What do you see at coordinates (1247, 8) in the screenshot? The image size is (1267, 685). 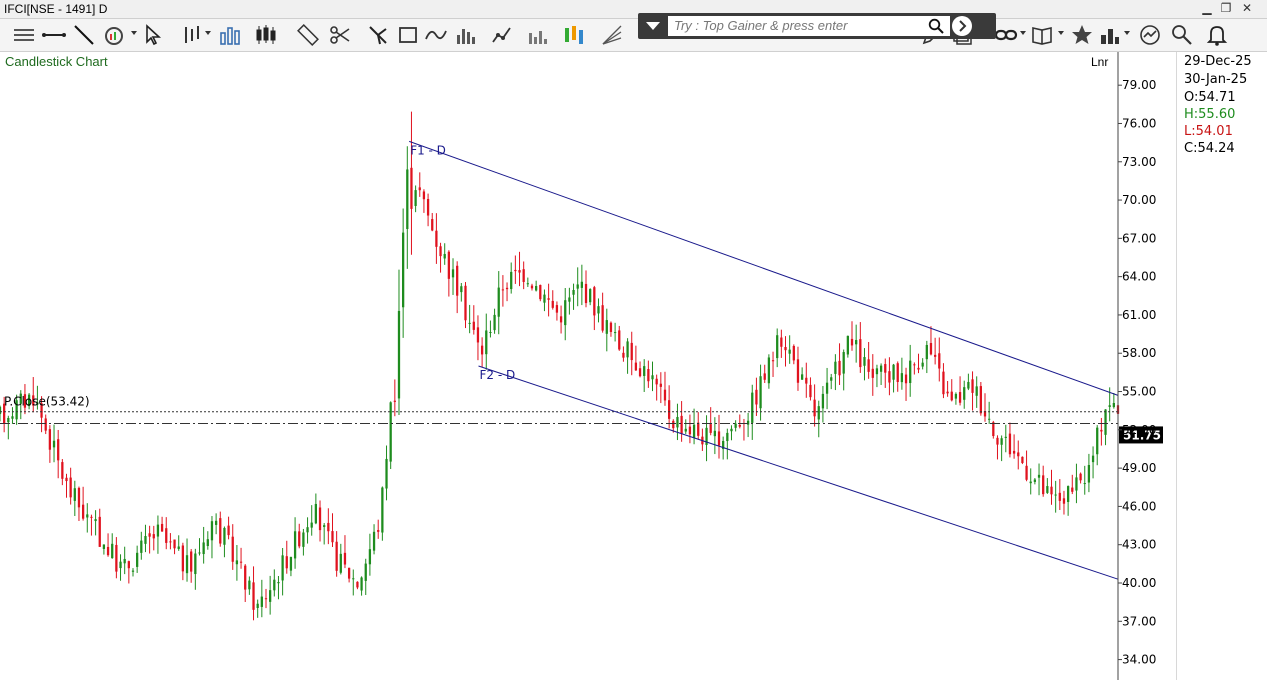 I see `close-icon: ✕` at bounding box center [1247, 8].